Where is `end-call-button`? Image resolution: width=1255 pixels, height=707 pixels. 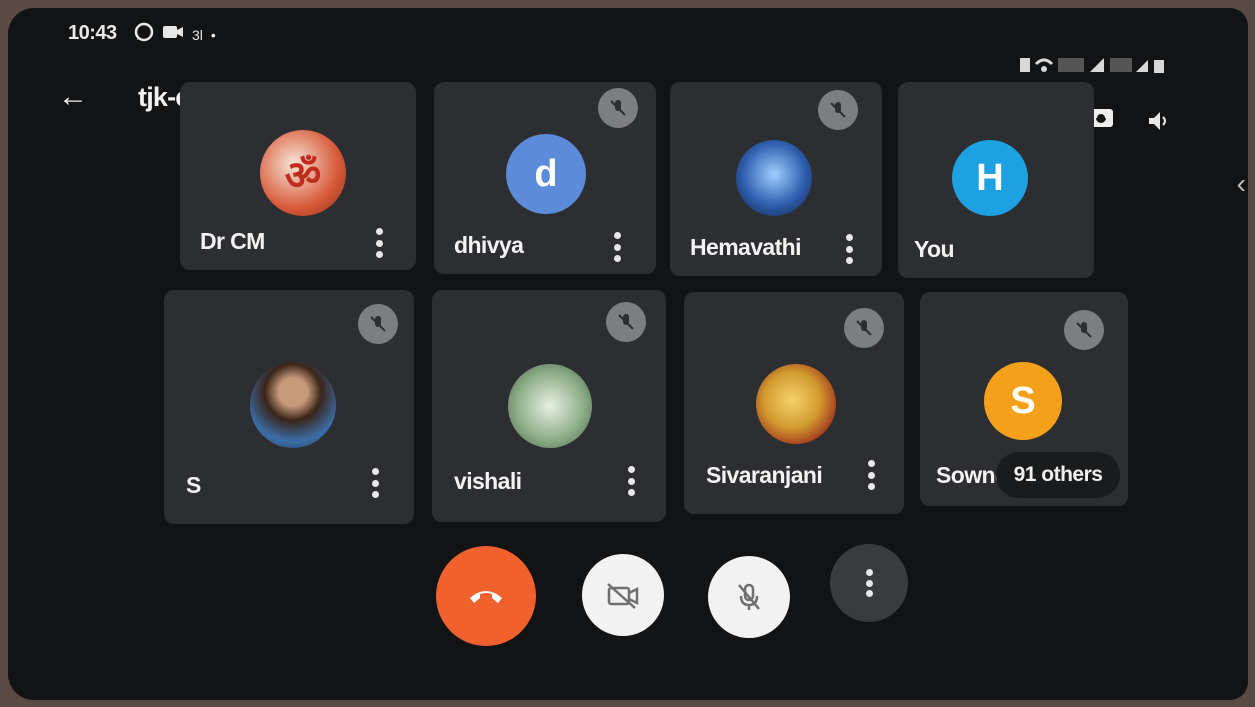 end-call-button is located at coordinates (486, 596).